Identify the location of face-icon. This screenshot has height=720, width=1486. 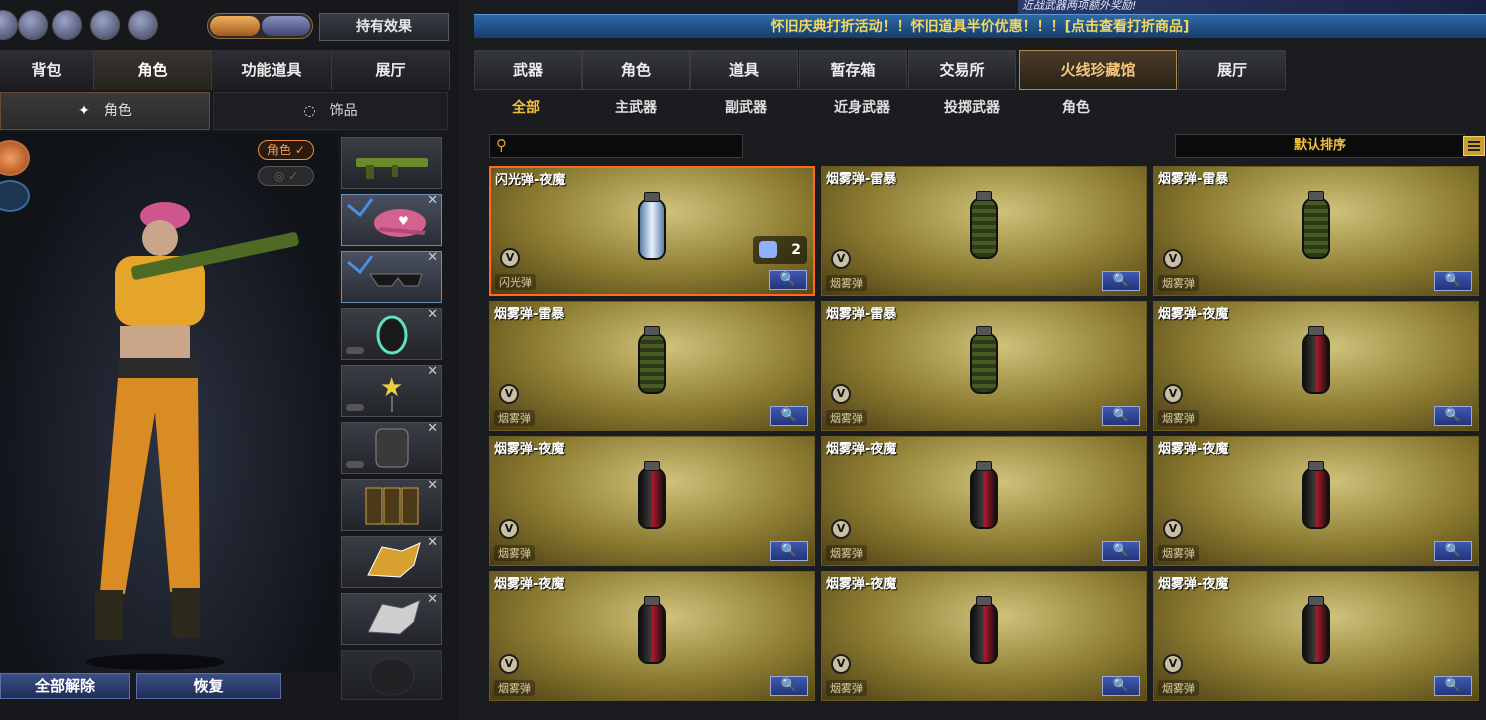
(235, 26).